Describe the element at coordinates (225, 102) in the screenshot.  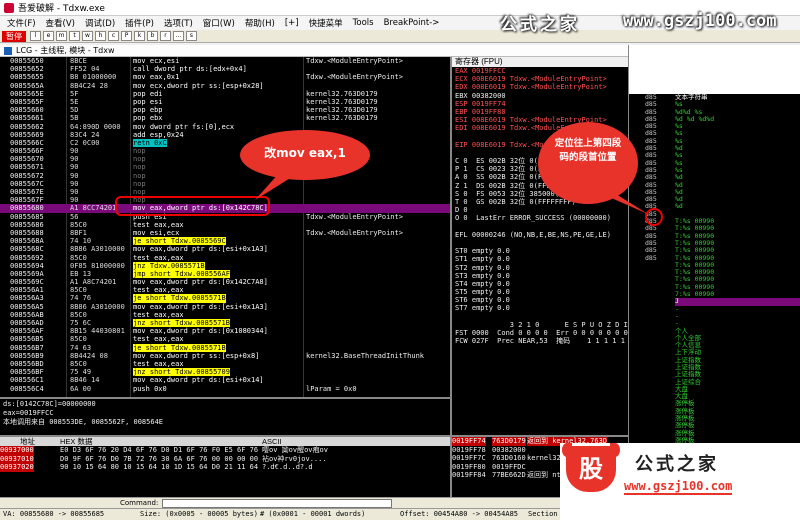
I see `disasm-row: 0085565F 5E pop esi kernel32.763D0179` at that location.